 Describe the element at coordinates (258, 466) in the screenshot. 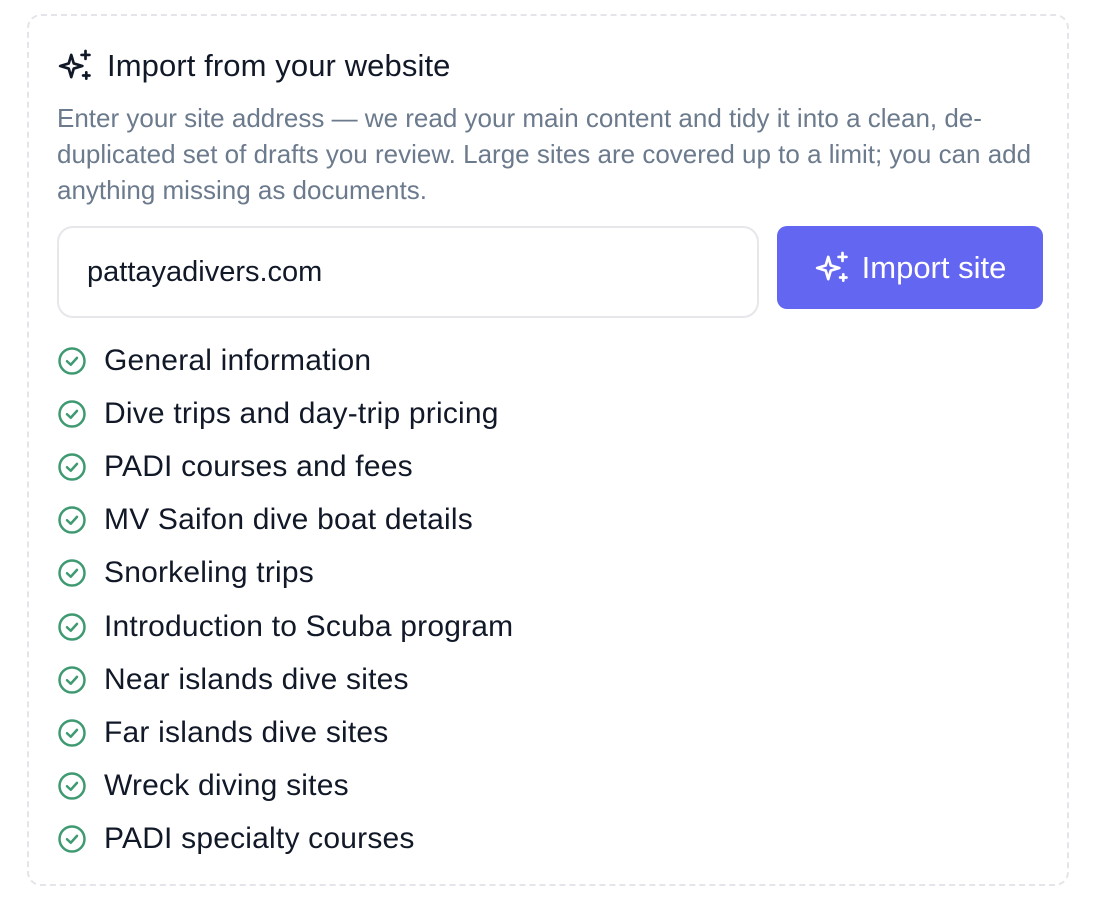

I see `list-item-label: PADI courses and fees` at that location.